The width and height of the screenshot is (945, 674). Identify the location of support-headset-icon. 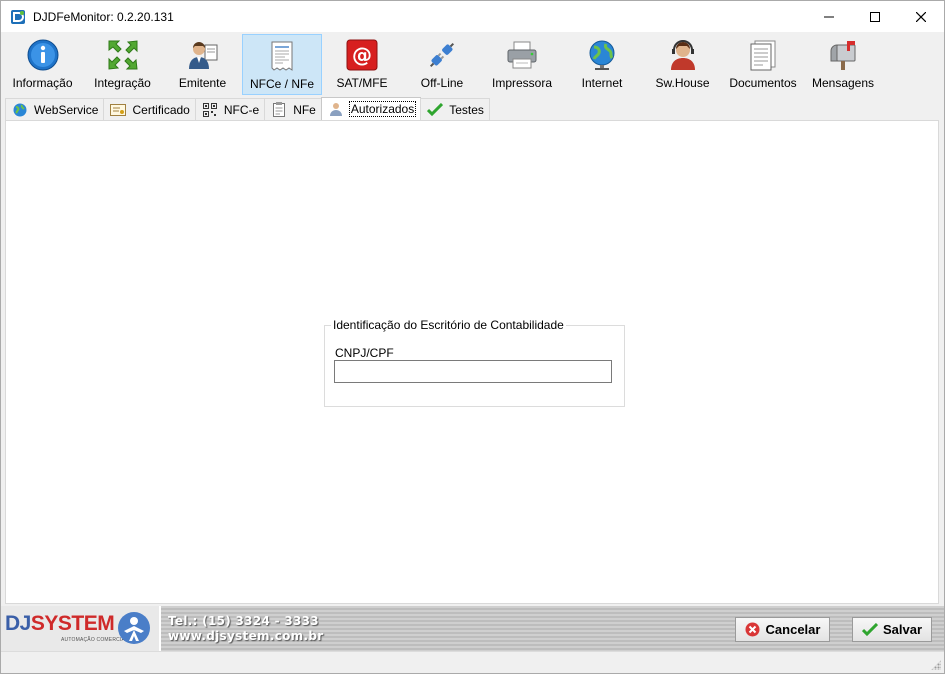
(682, 55).